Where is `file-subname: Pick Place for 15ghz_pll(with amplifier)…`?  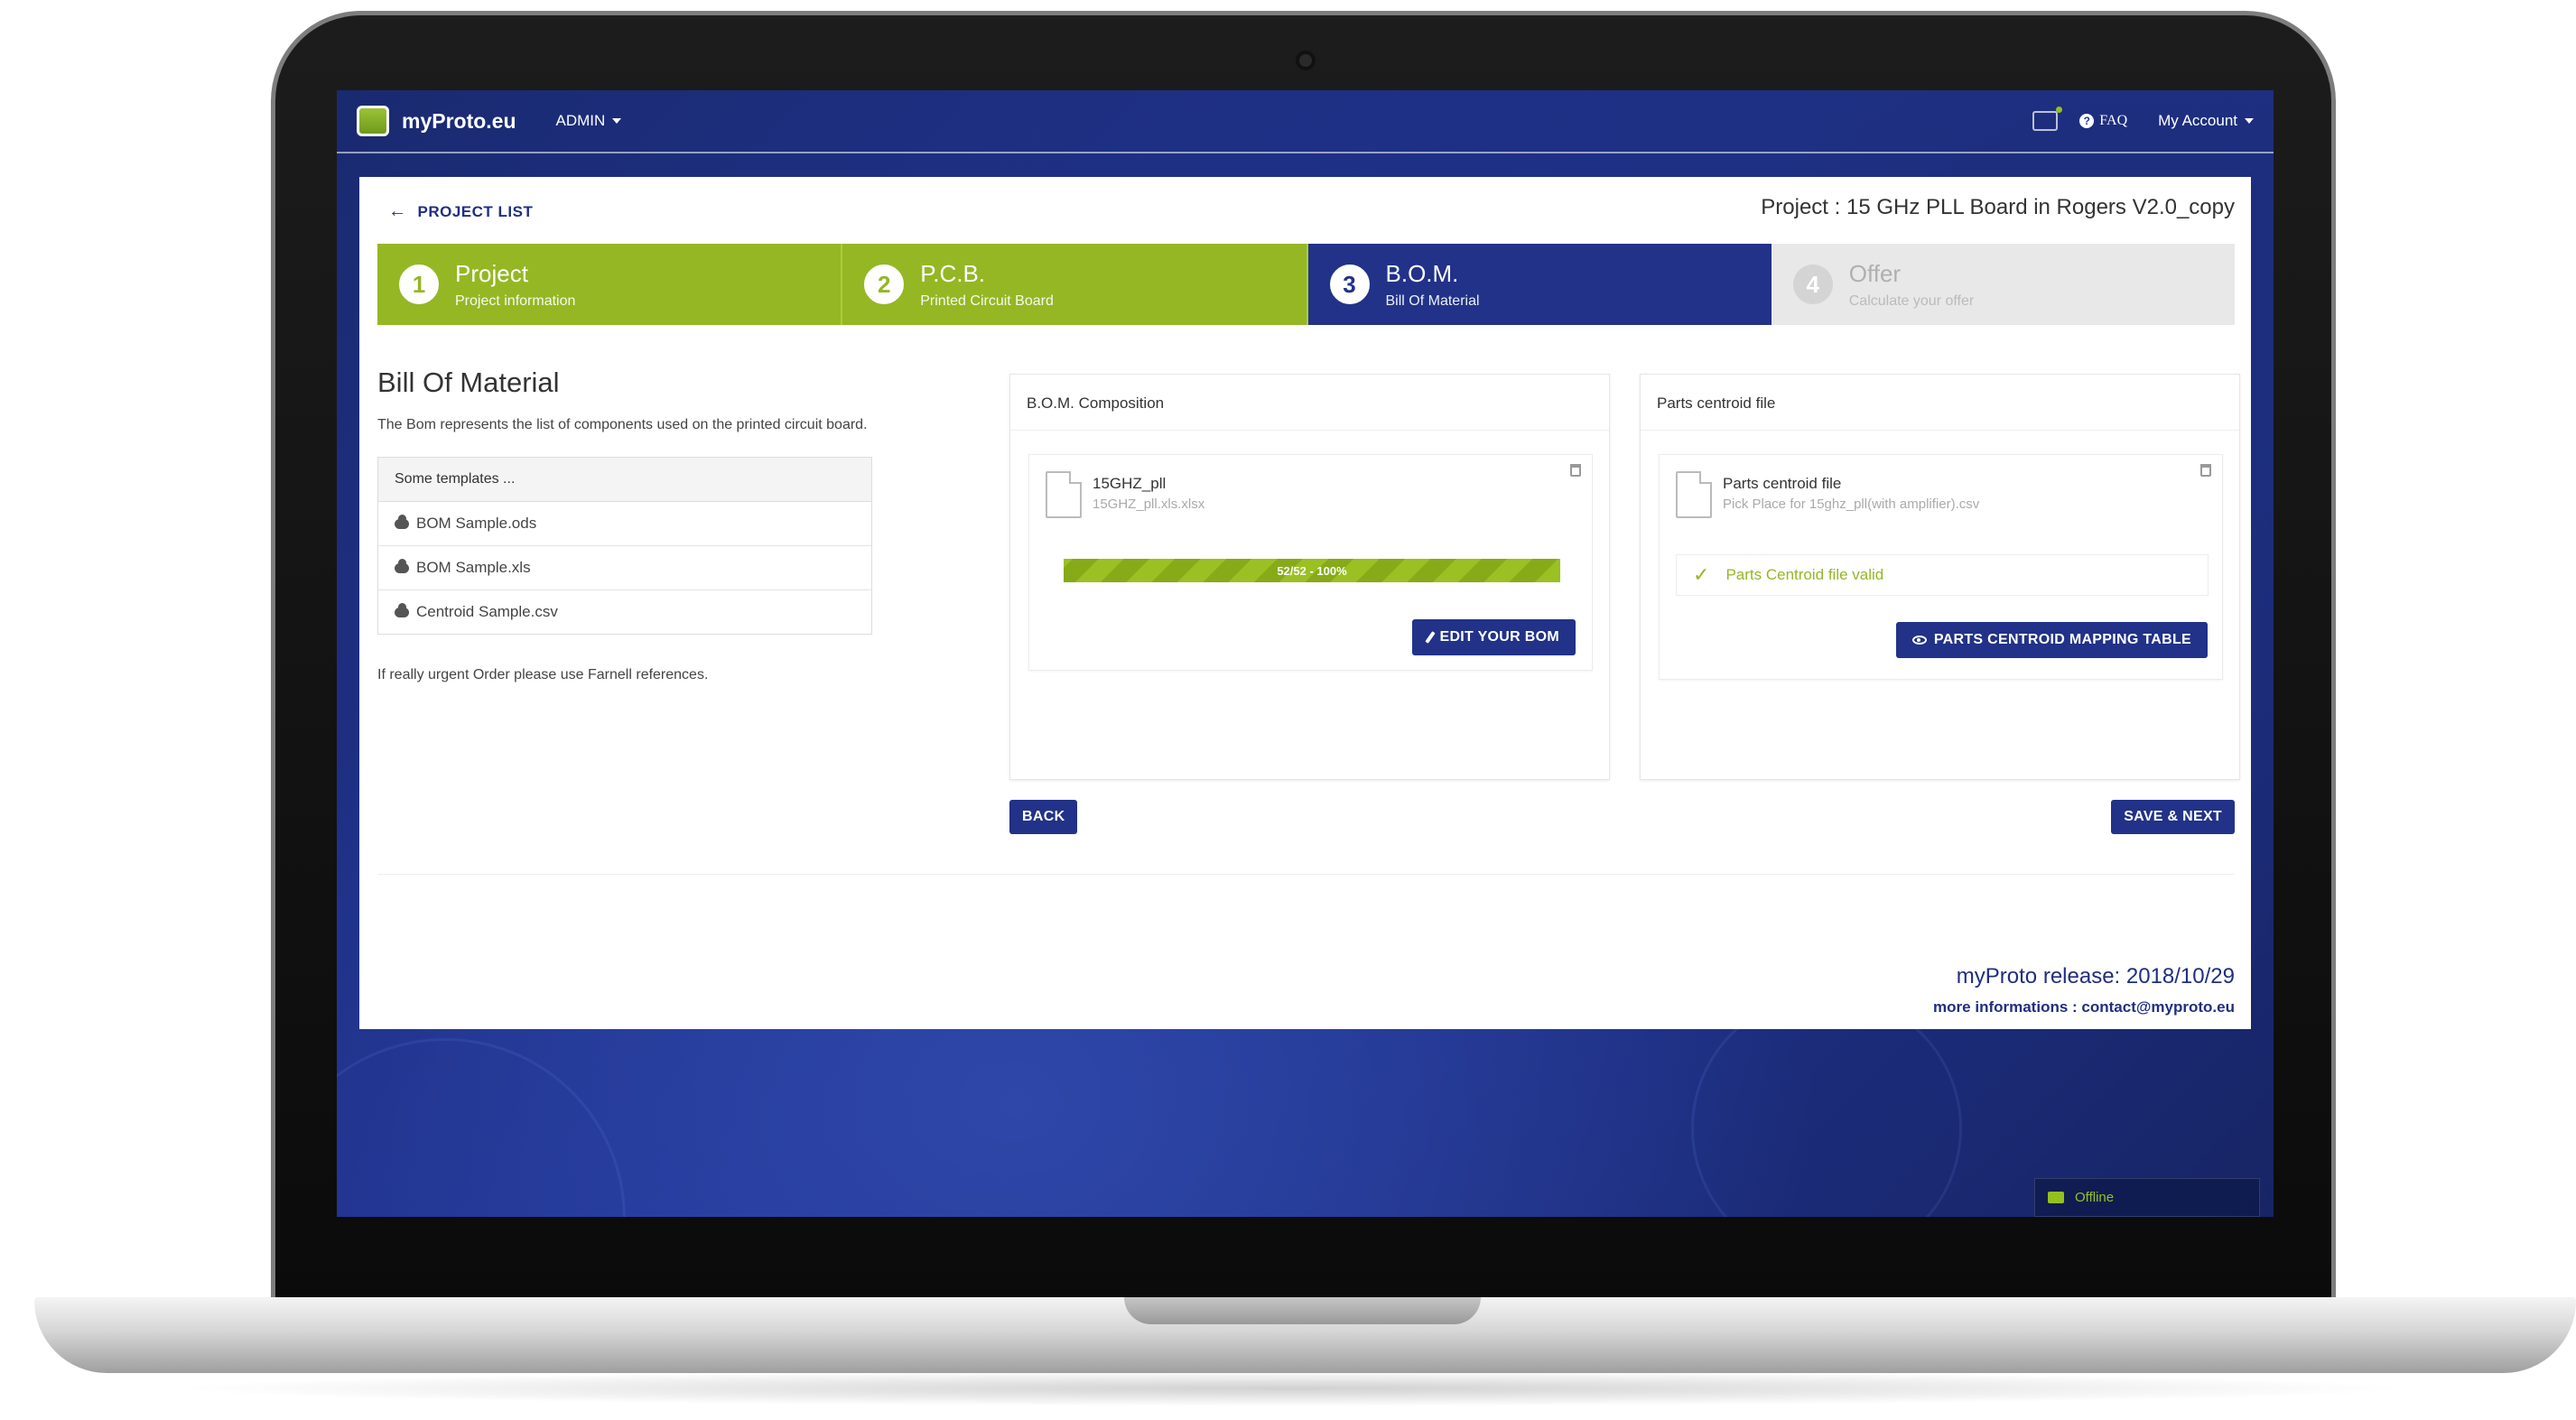
file-subname: Pick Place for 15ghz_pll(with amplifier)… is located at coordinates (1851, 504).